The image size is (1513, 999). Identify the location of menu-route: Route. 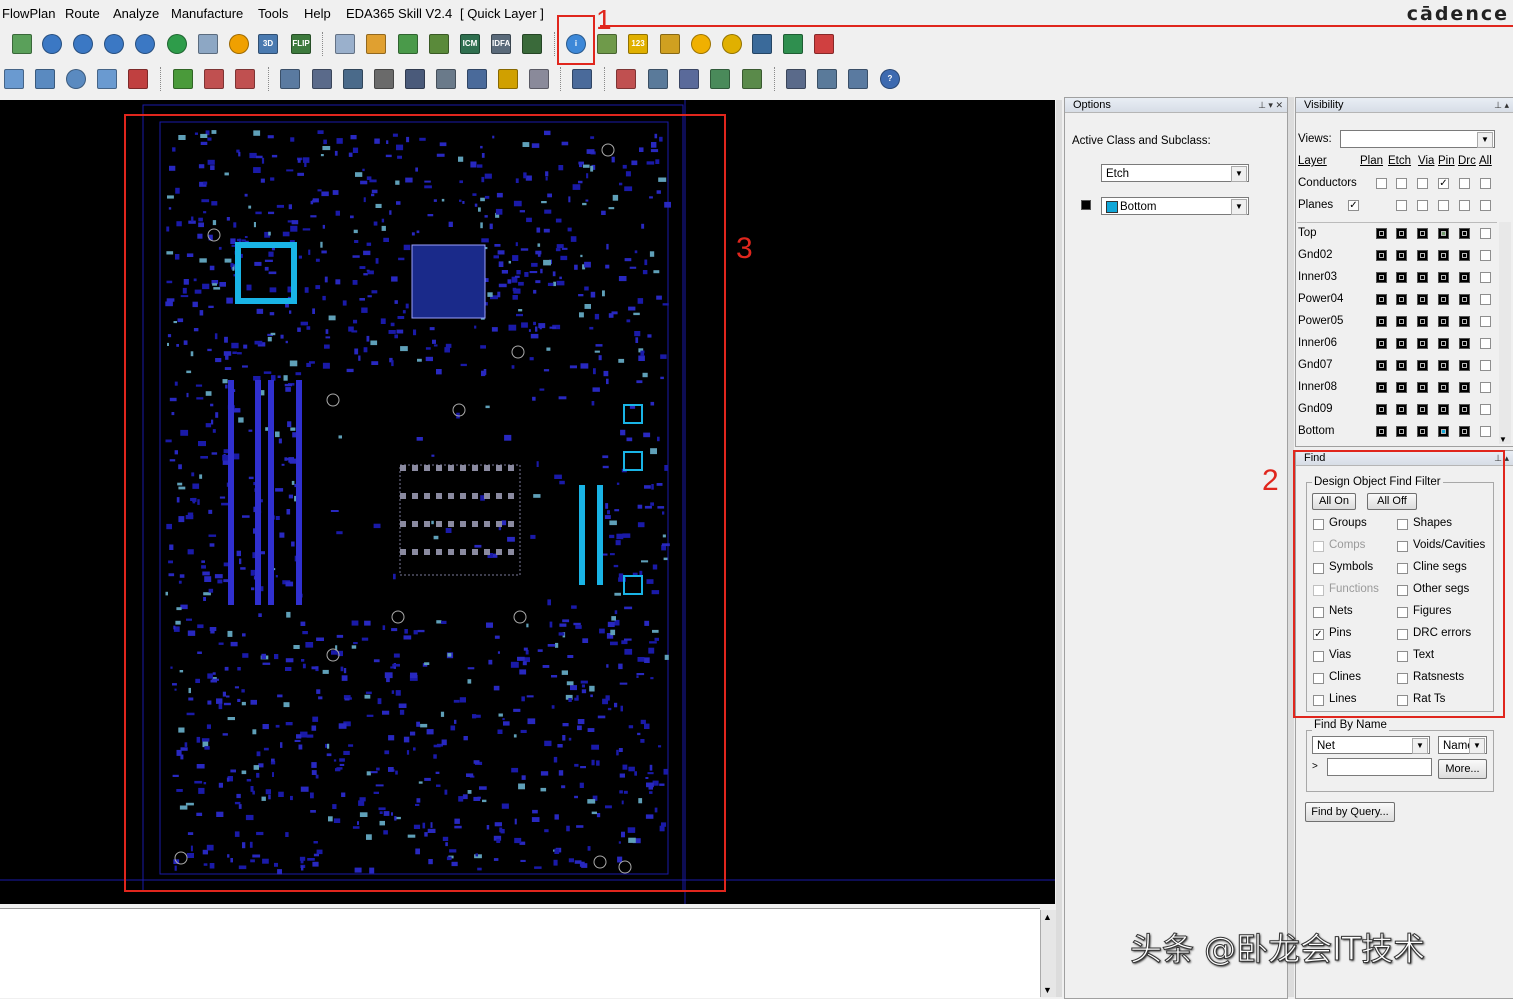
(82, 13).